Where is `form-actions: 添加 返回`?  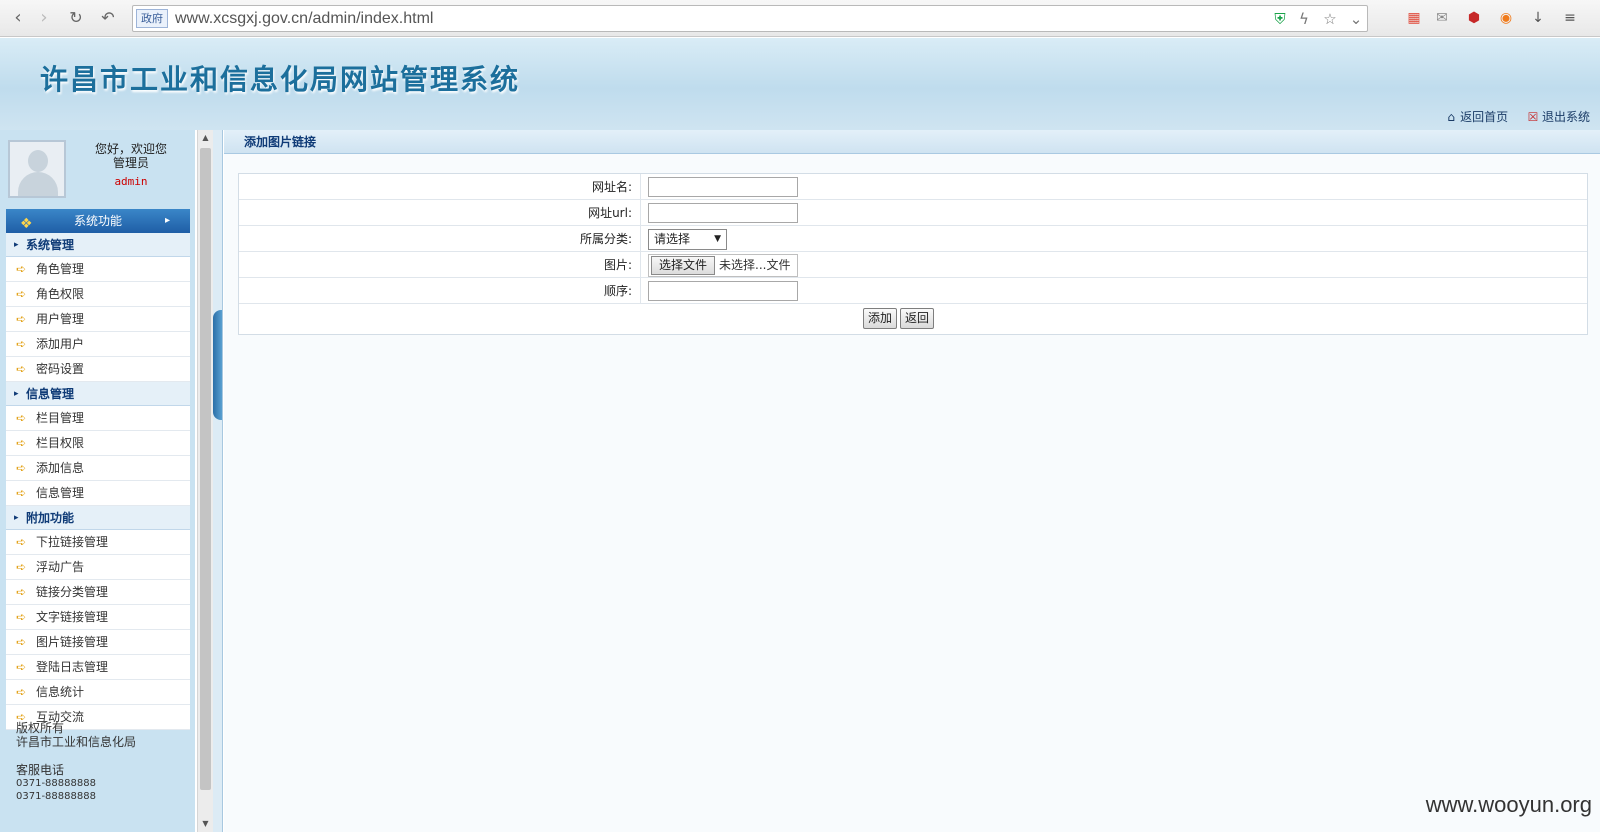 form-actions: 添加 返回 is located at coordinates (913, 319).